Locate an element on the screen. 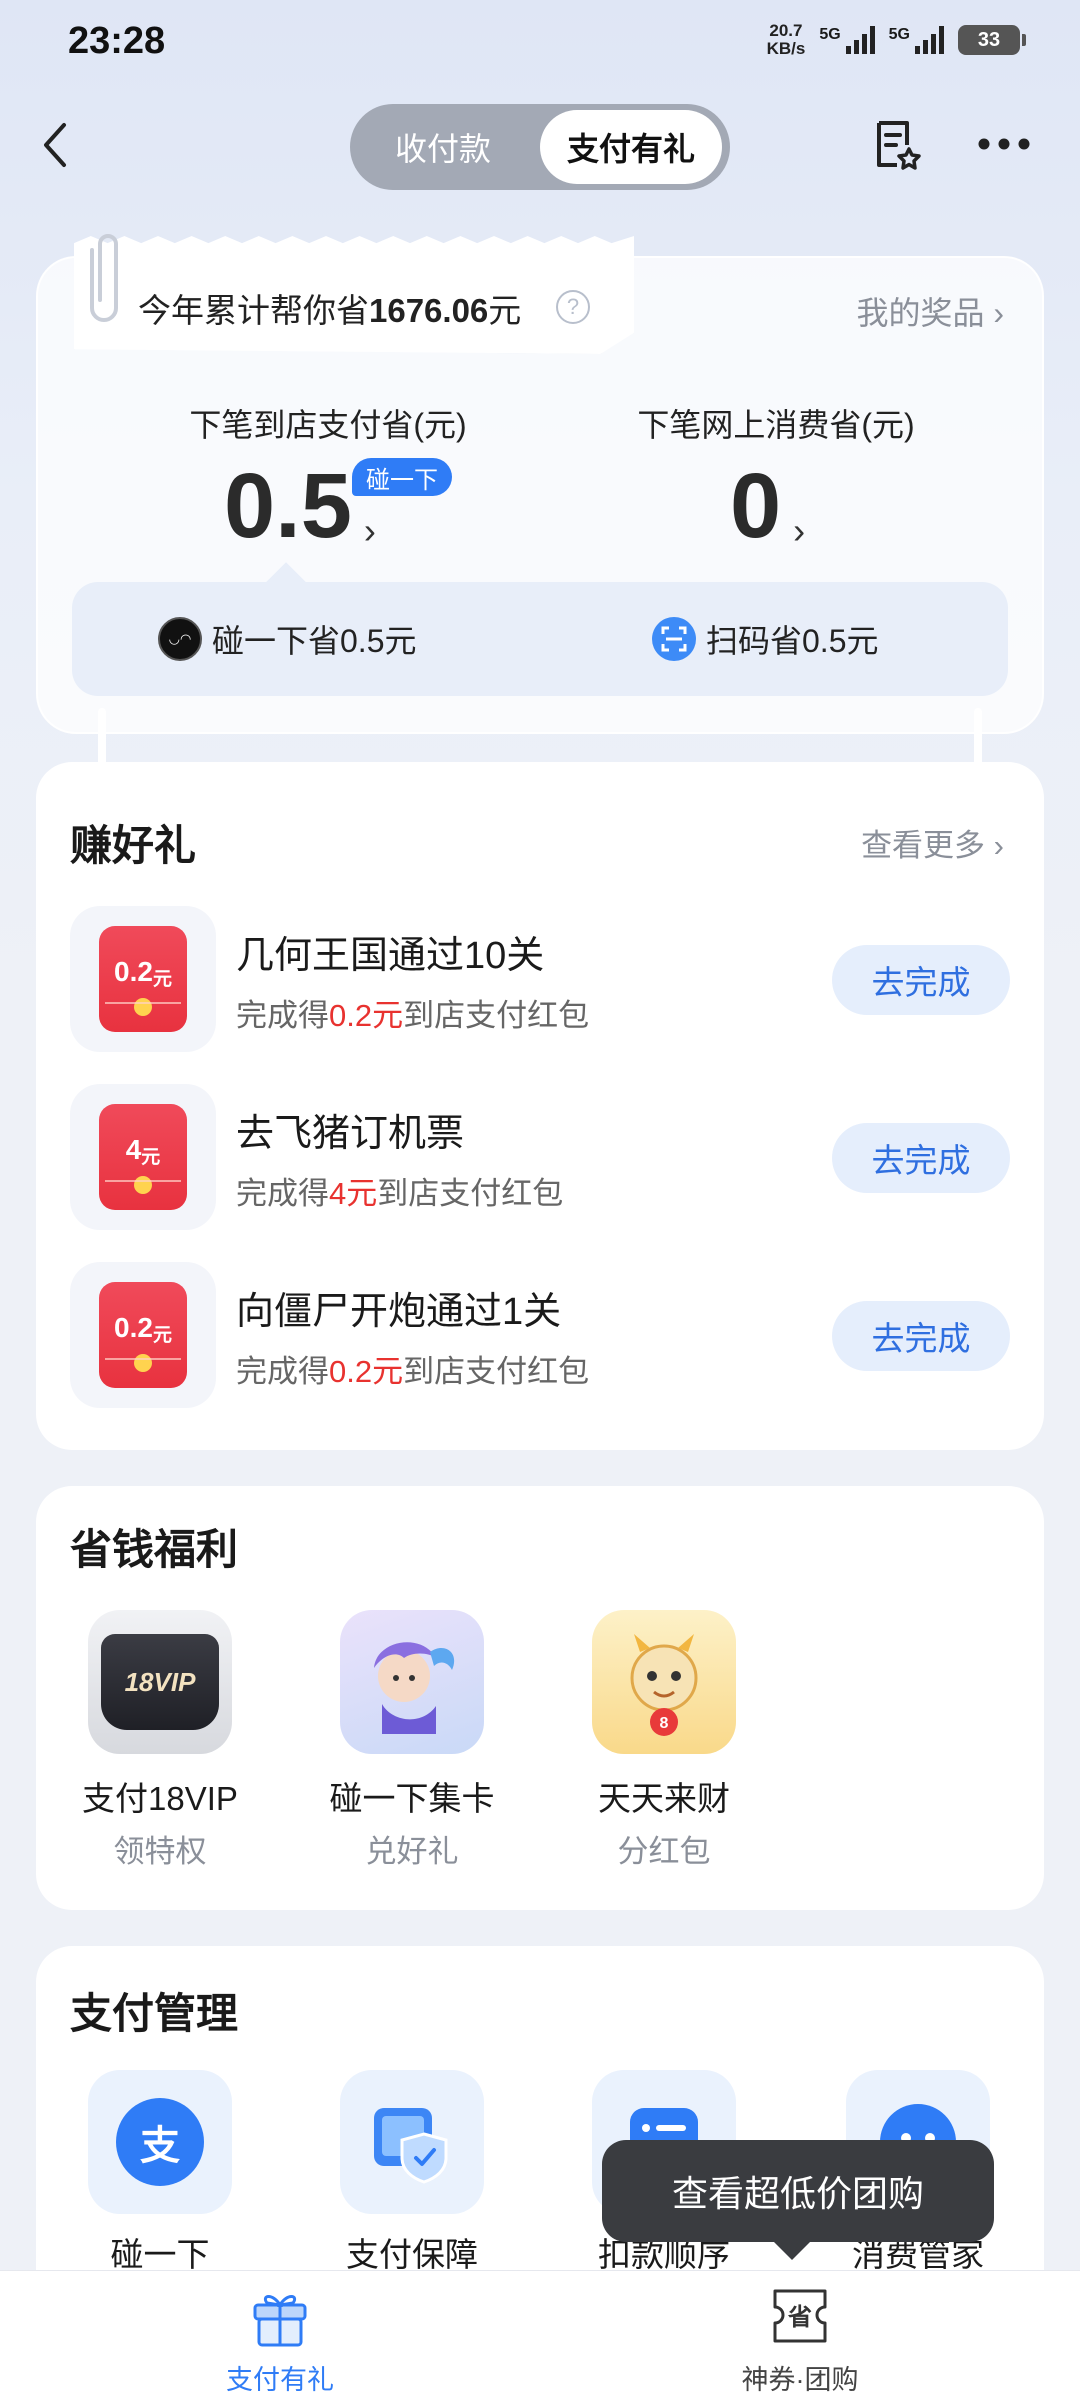  tap-badge: 碰一下 is located at coordinates (402, 477).